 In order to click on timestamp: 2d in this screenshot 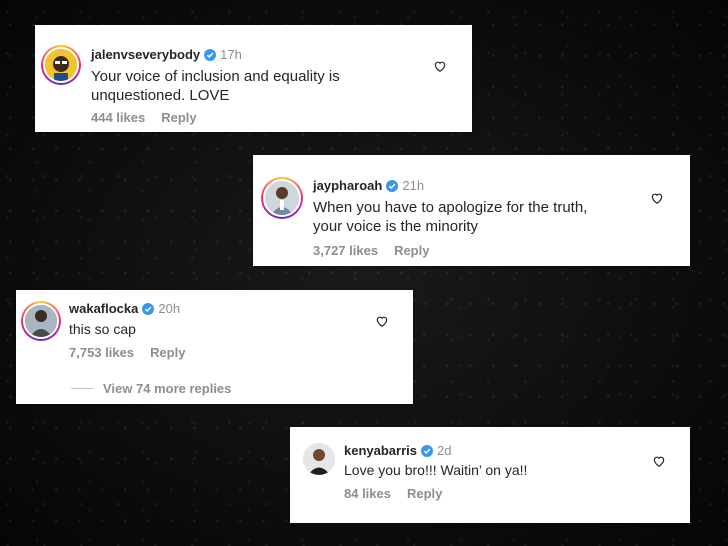, I will do `click(444, 450)`.